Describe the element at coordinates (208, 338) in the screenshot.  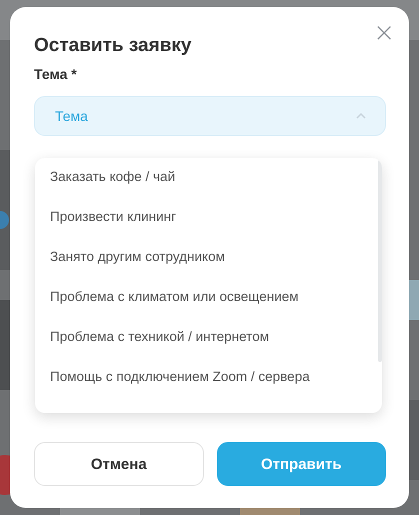
I see `dropdown-option: Проблема с техникой / интернетом` at that location.